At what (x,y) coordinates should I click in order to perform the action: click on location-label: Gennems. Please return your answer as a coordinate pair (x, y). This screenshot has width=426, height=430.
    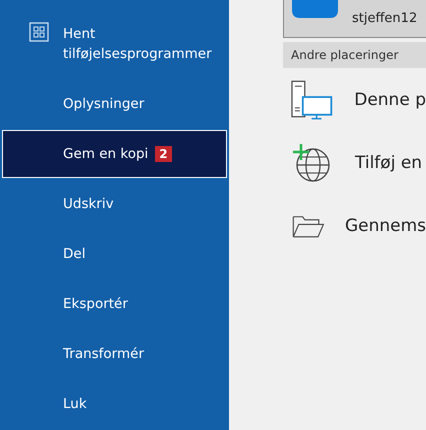
    Looking at the image, I should click on (385, 226).